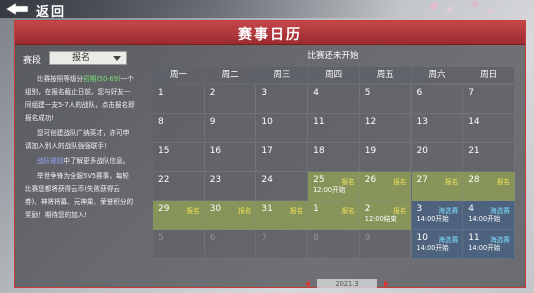 Image resolution: width=534 pixels, height=293 pixels. What do you see at coordinates (367, 238) in the screenshot?
I see `day-number: 9` at bounding box center [367, 238].